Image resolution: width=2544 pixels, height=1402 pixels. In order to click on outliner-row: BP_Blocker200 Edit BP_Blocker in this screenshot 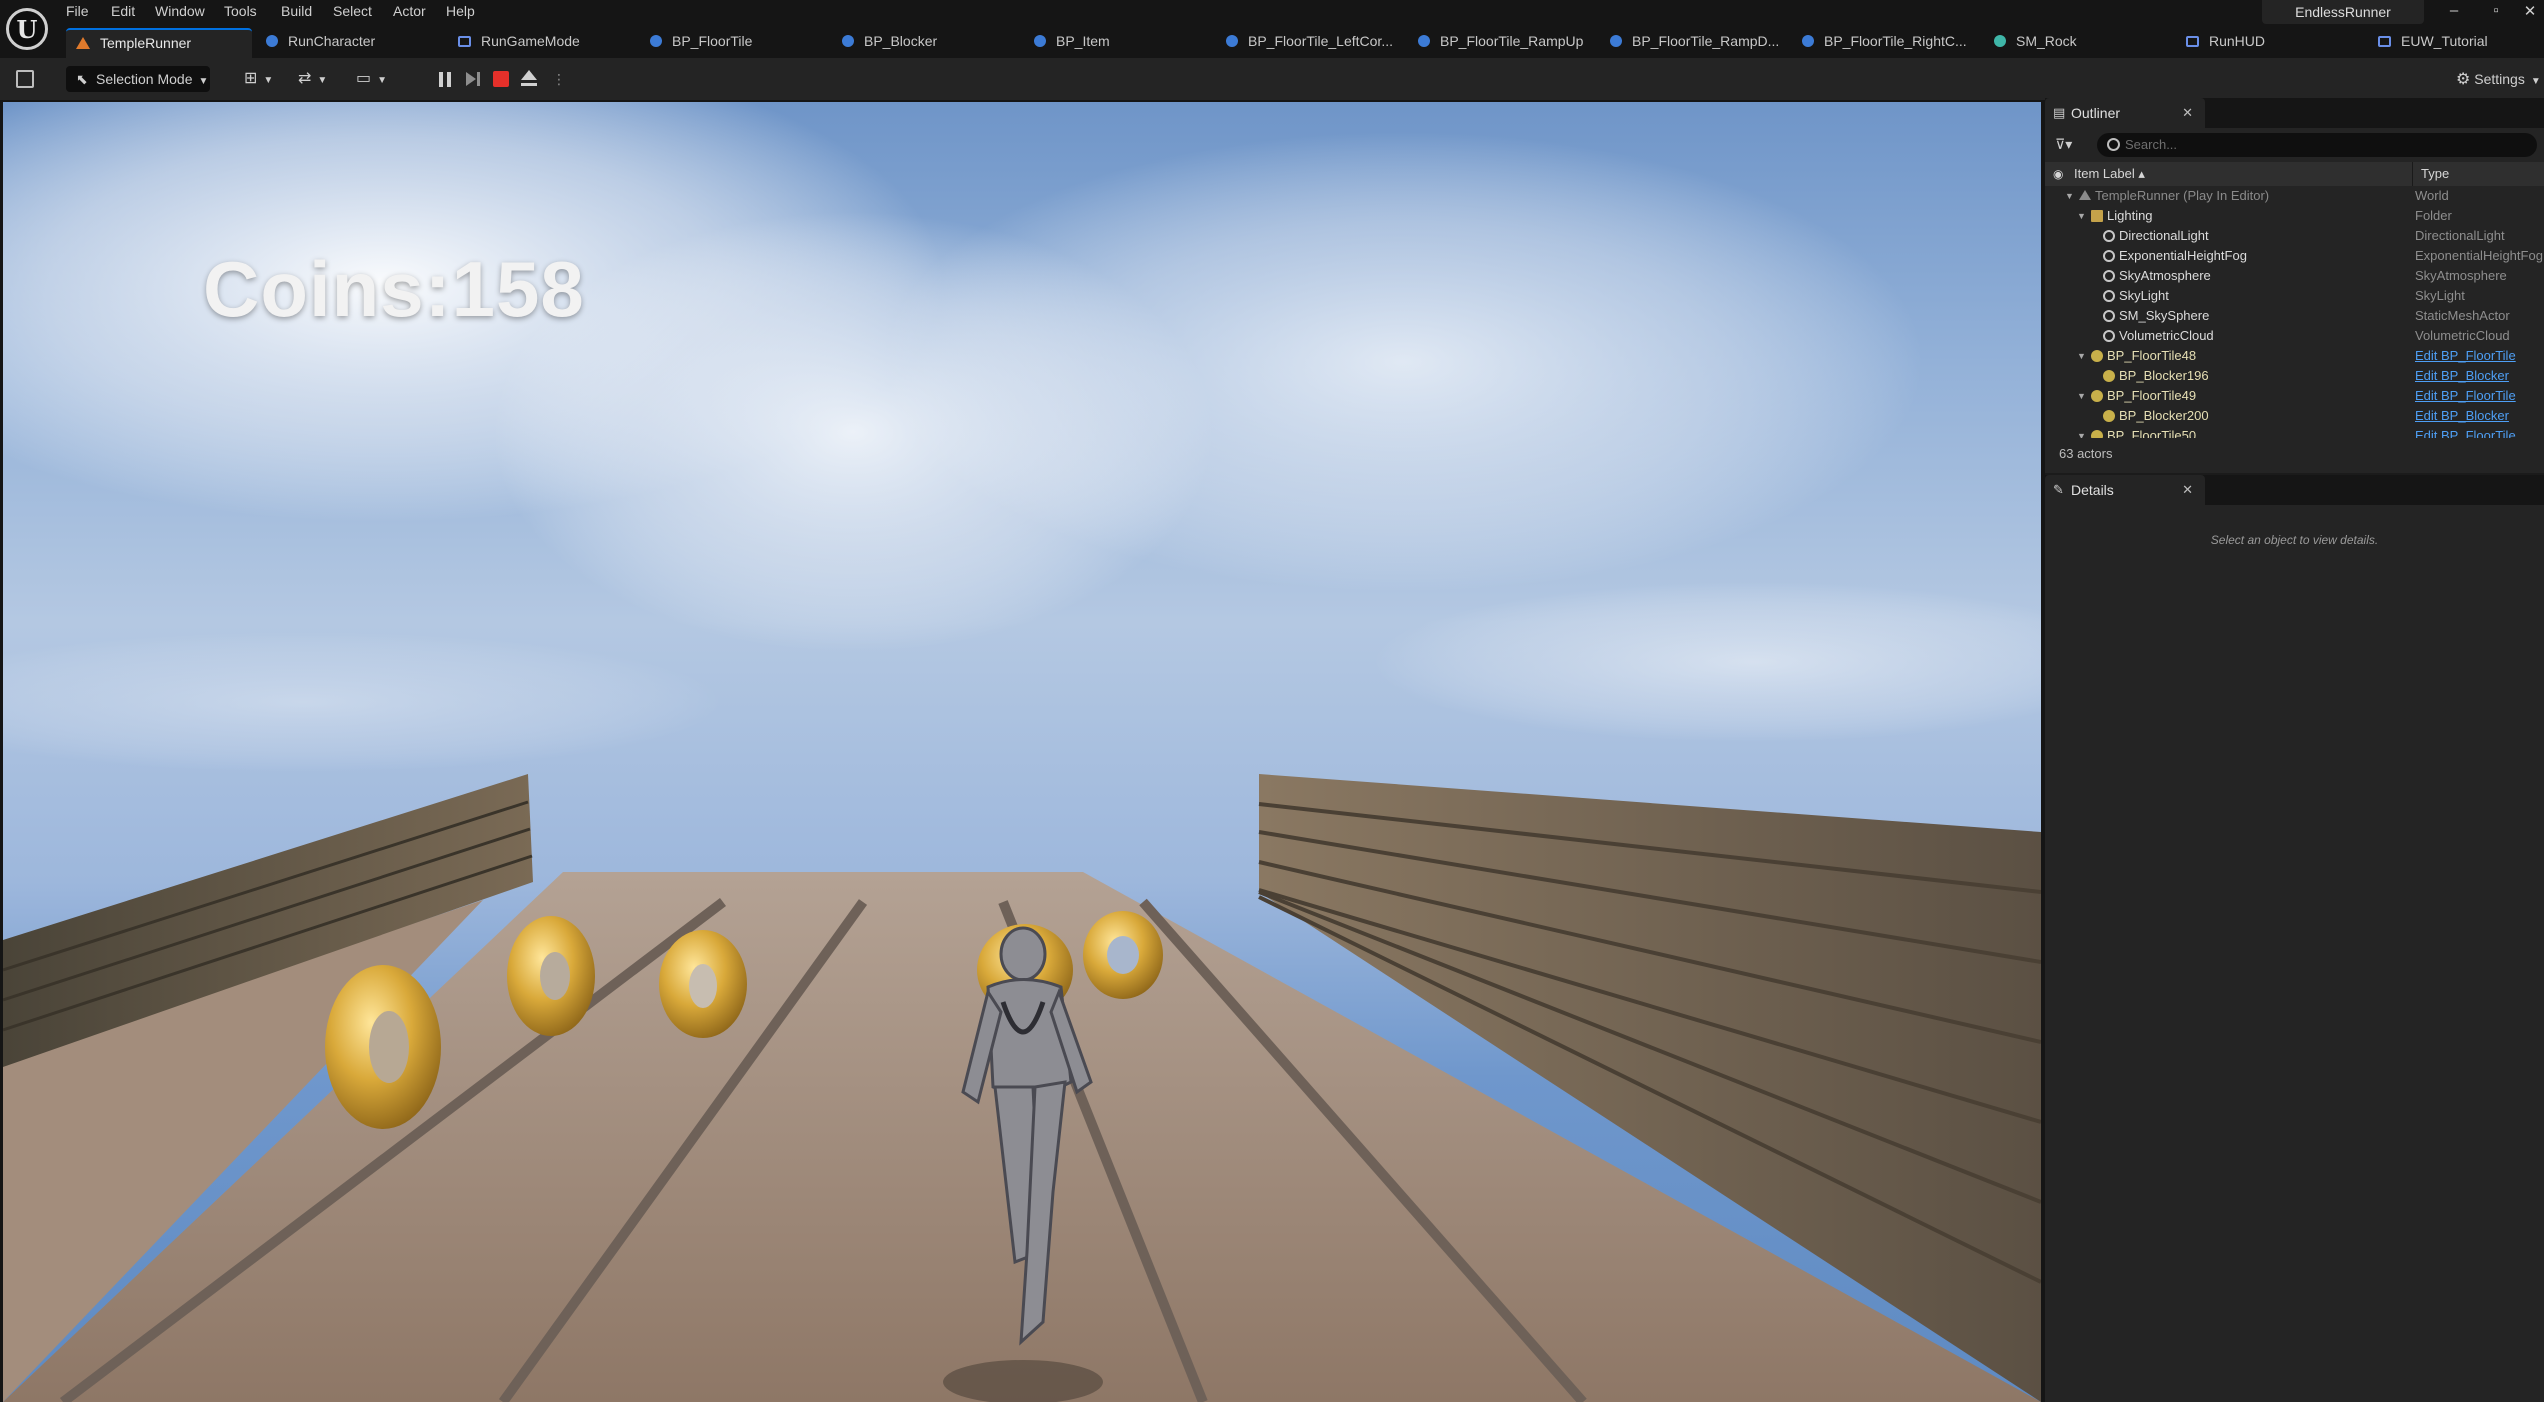, I will do `click(2294, 416)`.